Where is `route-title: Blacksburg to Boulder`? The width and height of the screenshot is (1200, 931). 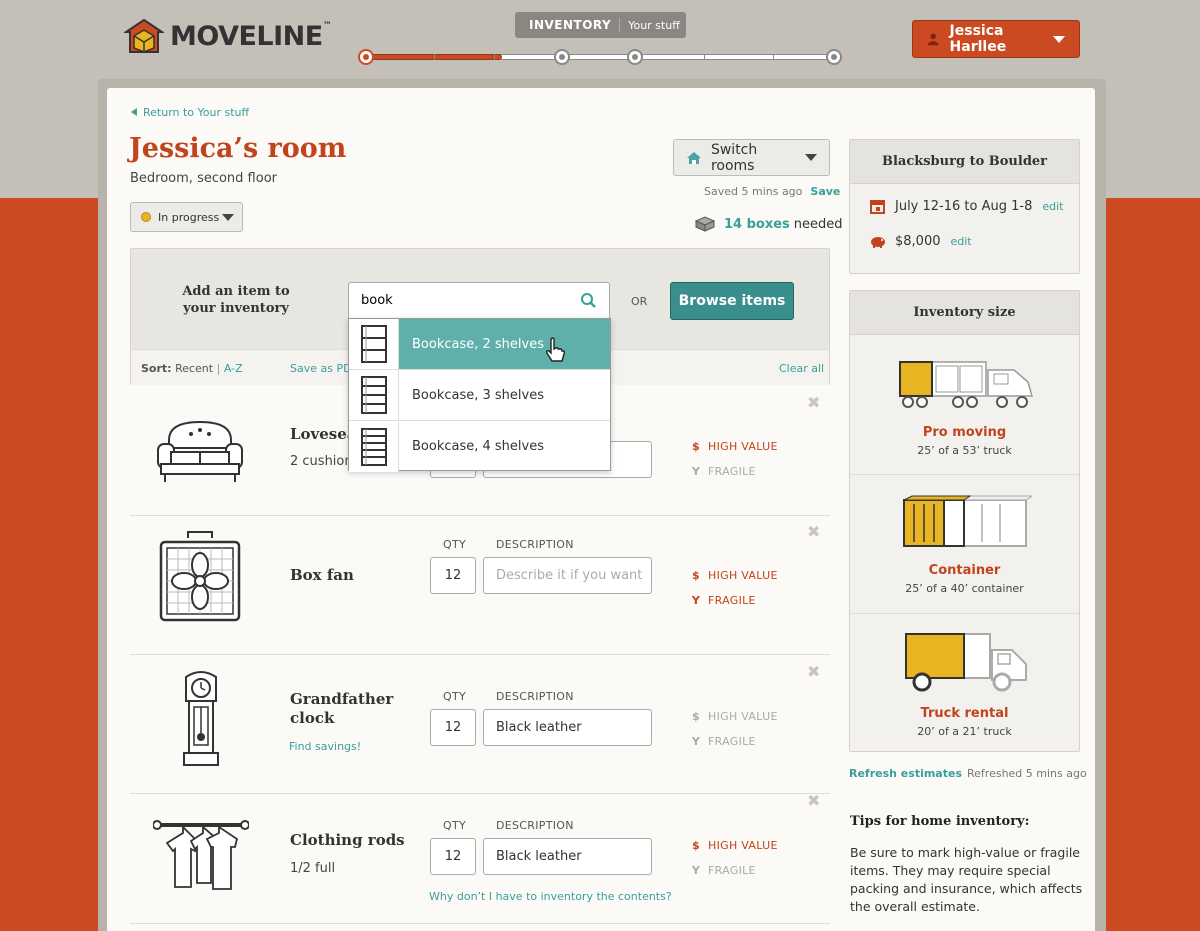 route-title: Blacksburg to Boulder is located at coordinates (964, 162).